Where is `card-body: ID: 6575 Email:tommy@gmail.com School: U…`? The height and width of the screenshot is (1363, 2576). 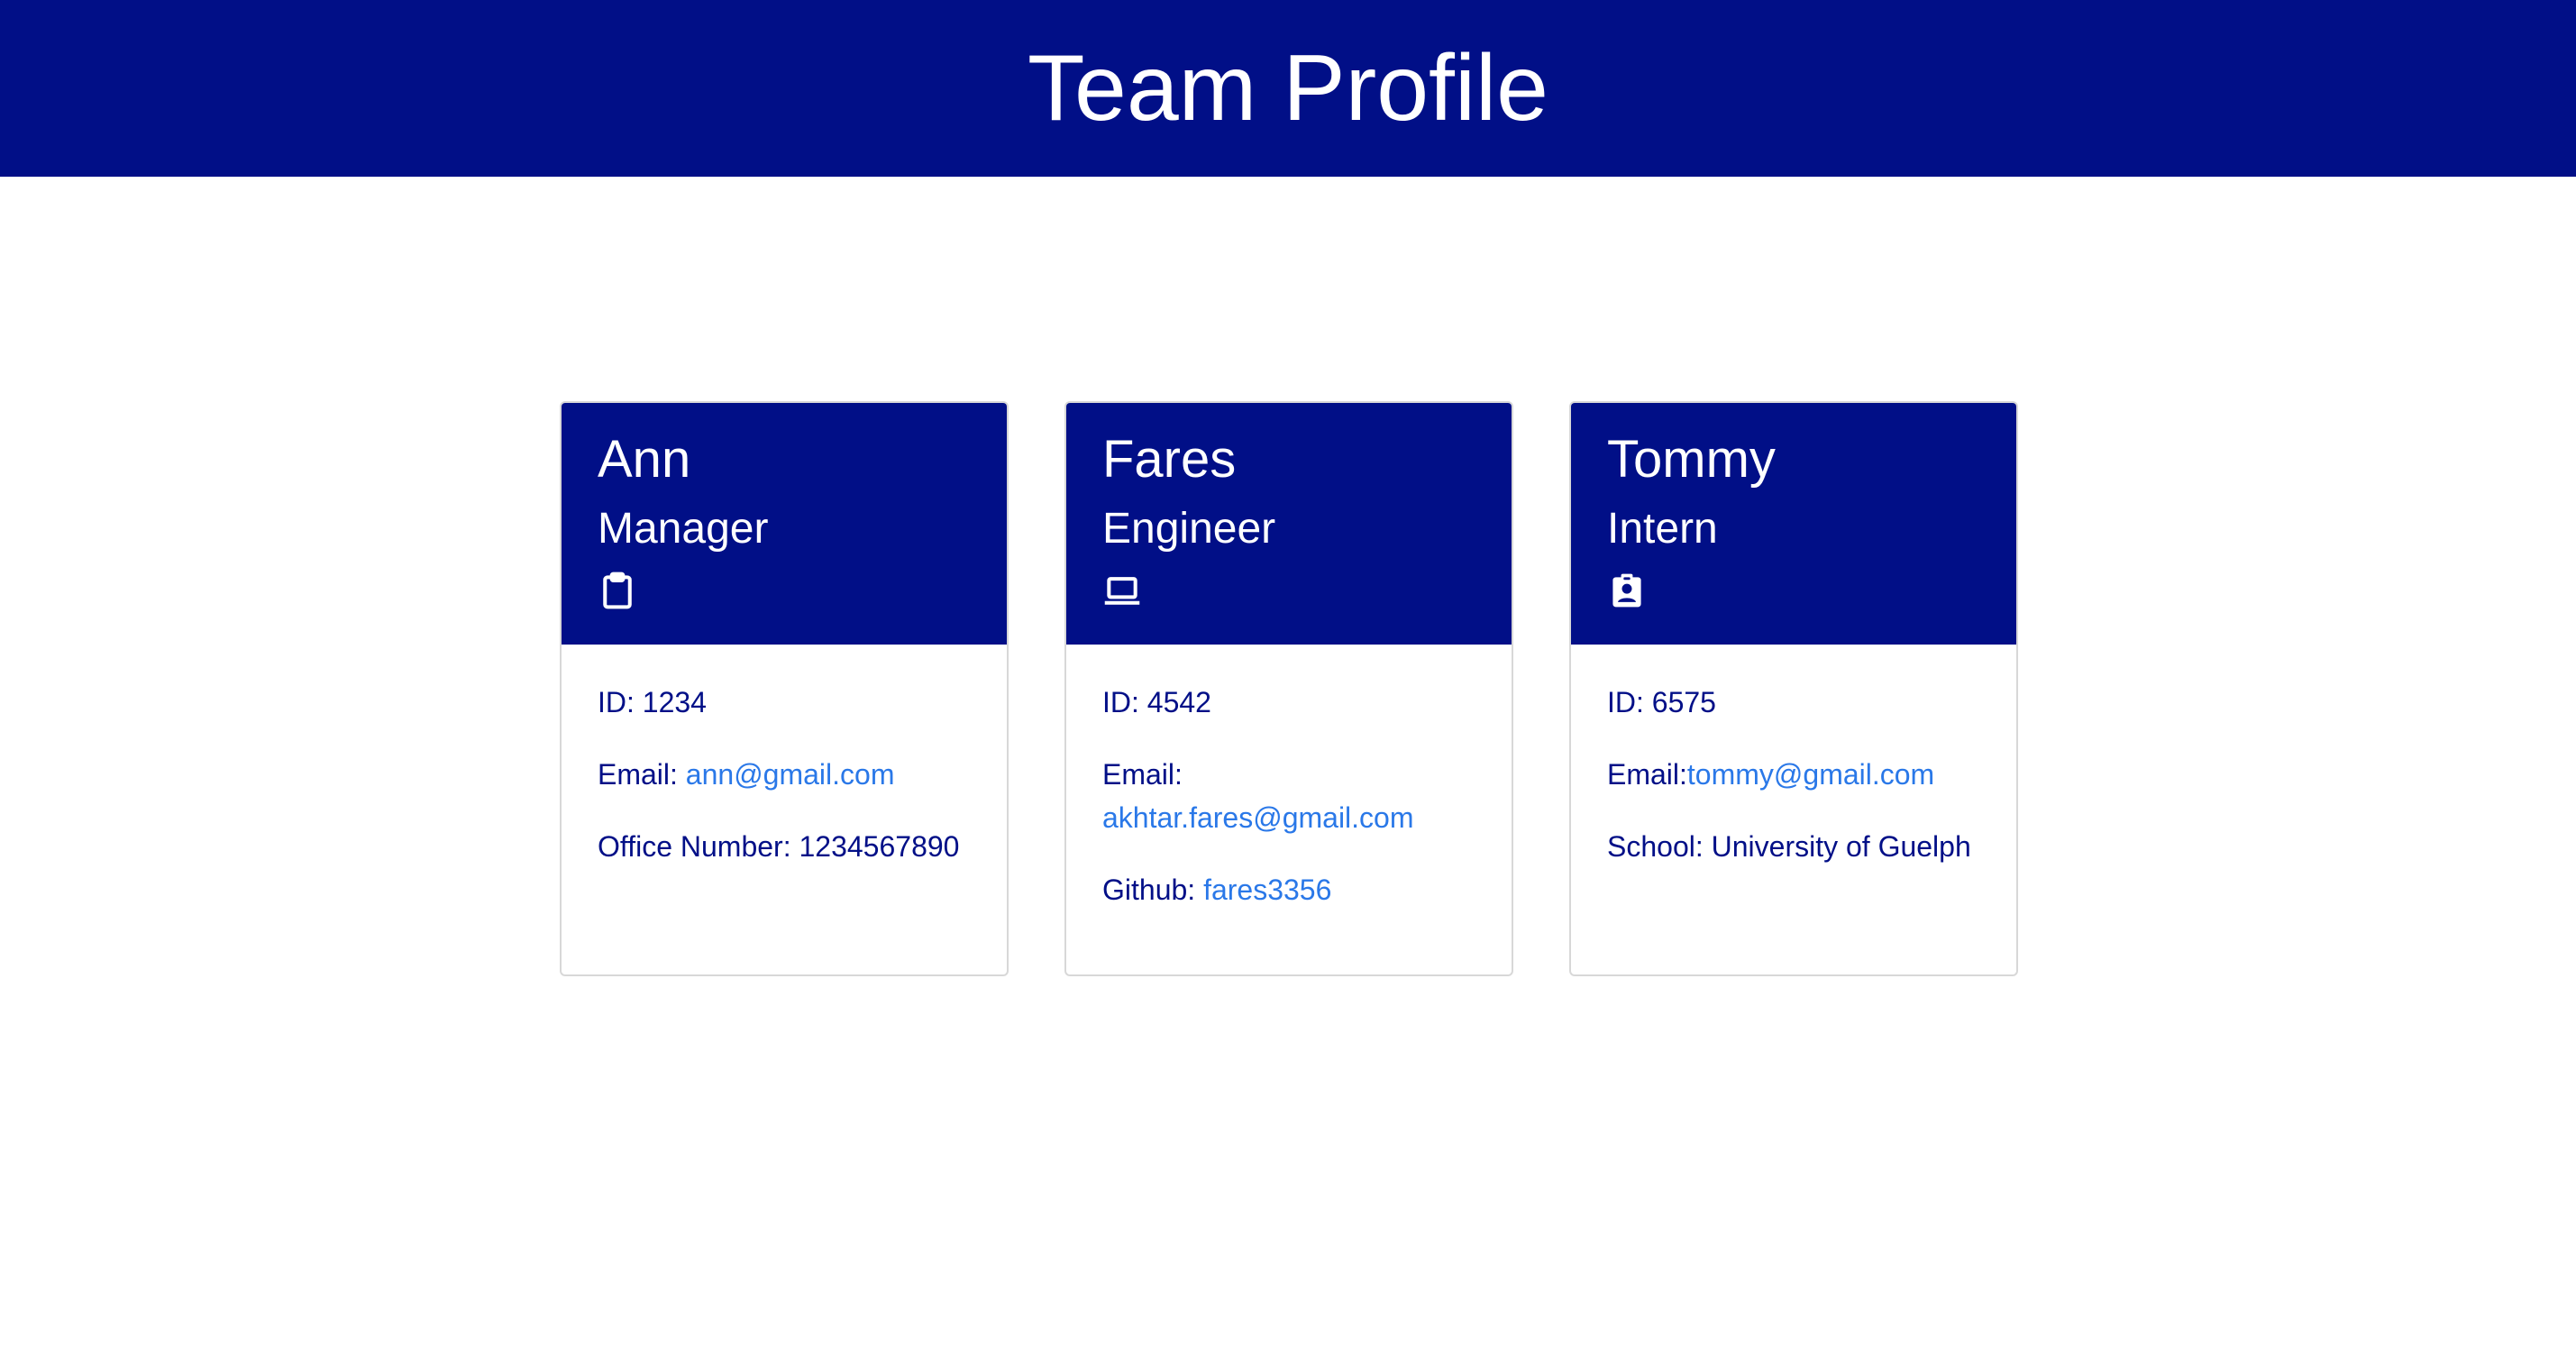
card-body: ID: 6575 Email:tommy@gmail.com School: U… is located at coordinates (1793, 757).